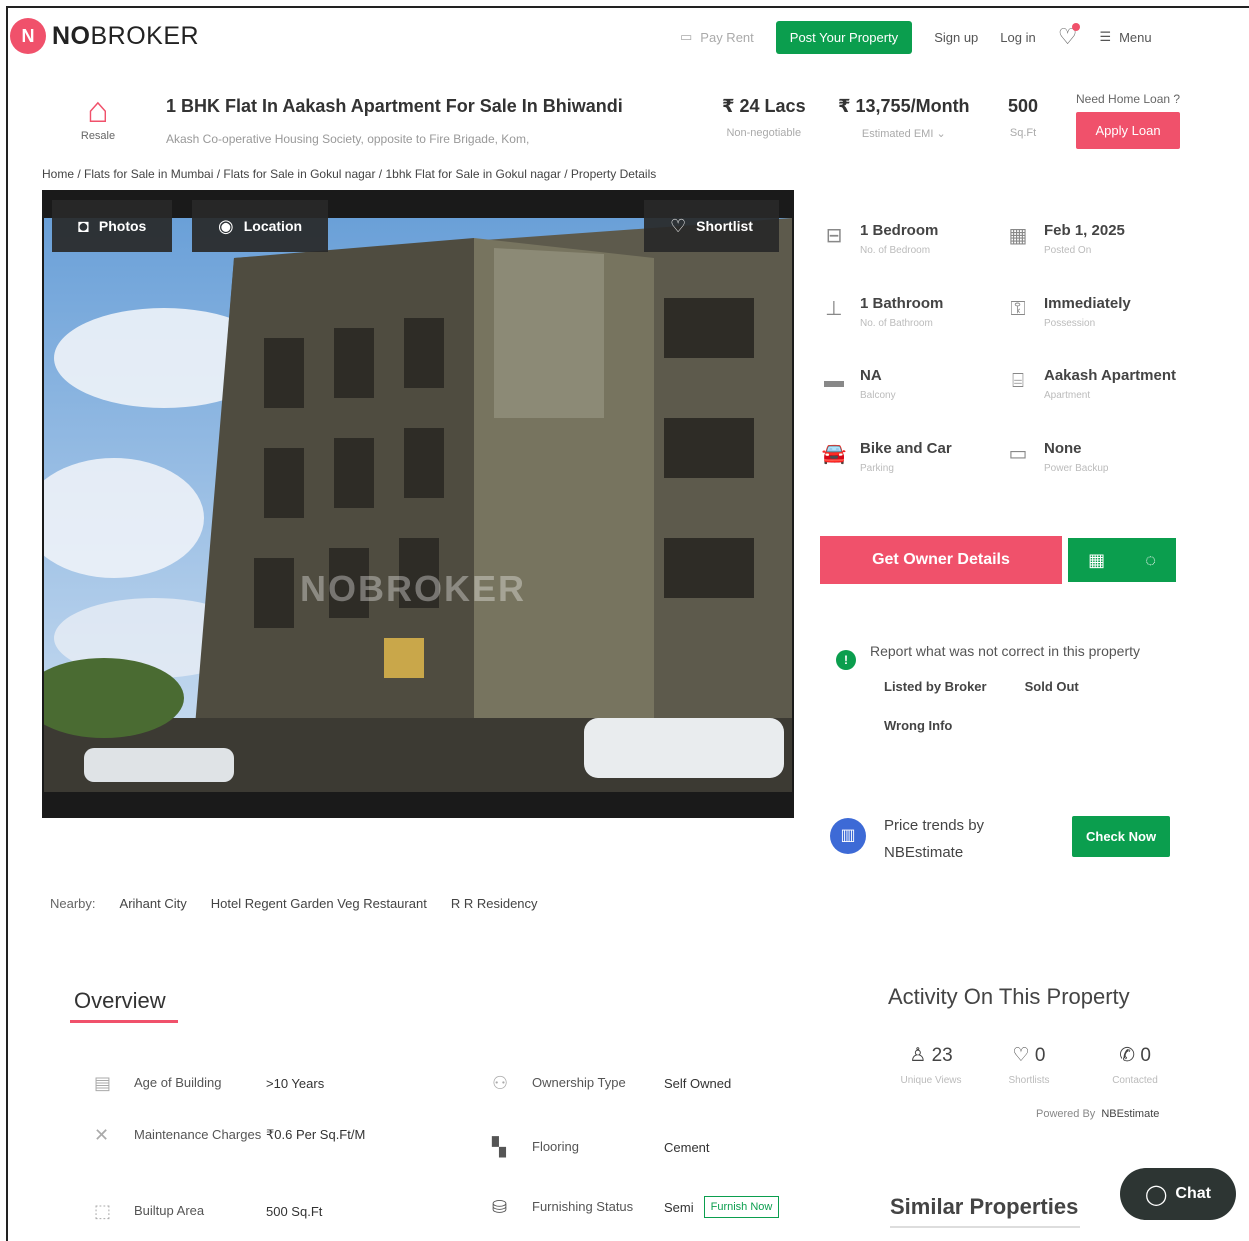 This screenshot has height=1241, width=1249. What do you see at coordinates (1122, 560) in the screenshot?
I see `schedule-chat-buttons: ▦ ◌` at bounding box center [1122, 560].